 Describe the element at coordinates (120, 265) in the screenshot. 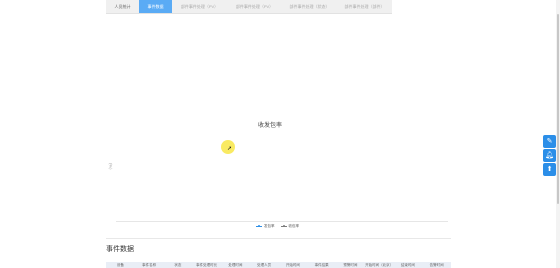

I see `table-header-cell: 设备` at that location.